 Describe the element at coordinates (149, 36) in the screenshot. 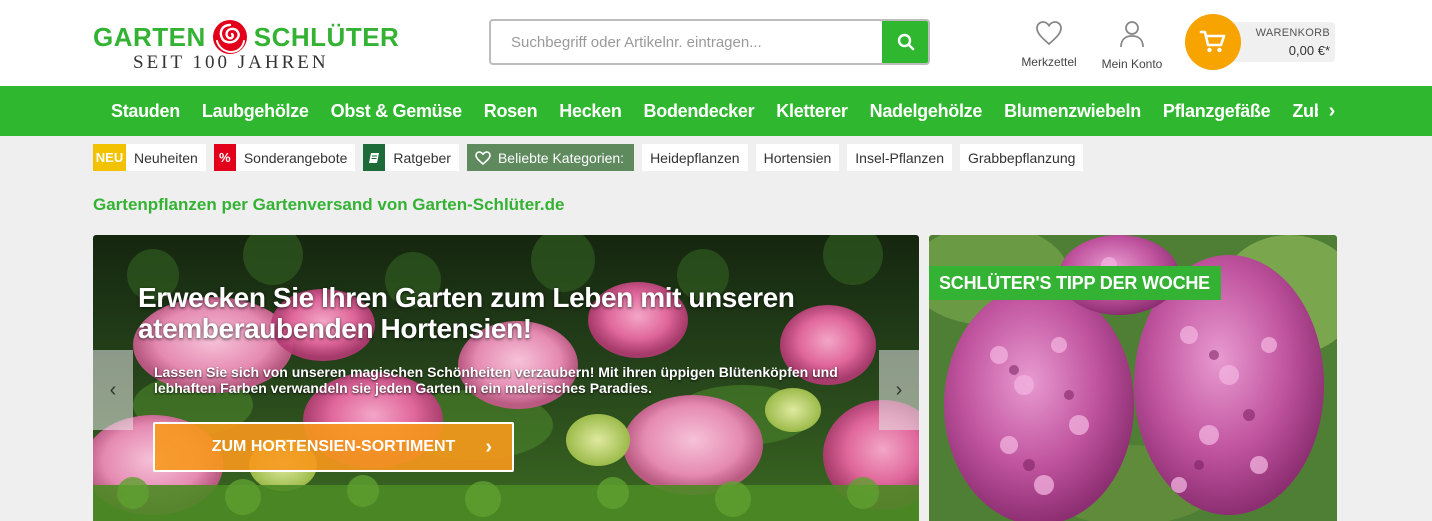

I see `logo-word-left: GARTEN` at that location.